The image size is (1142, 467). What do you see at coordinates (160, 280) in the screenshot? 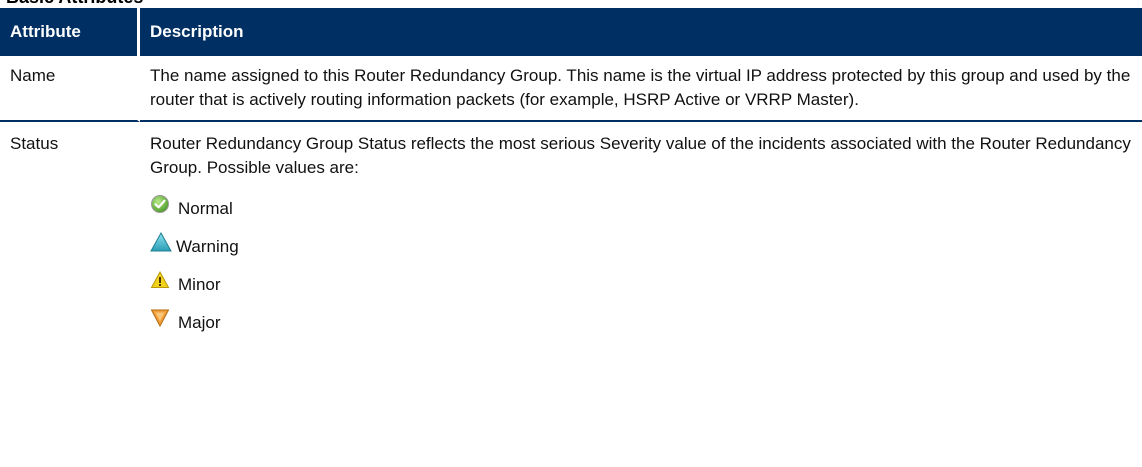
I see `minor-status-icon` at bounding box center [160, 280].